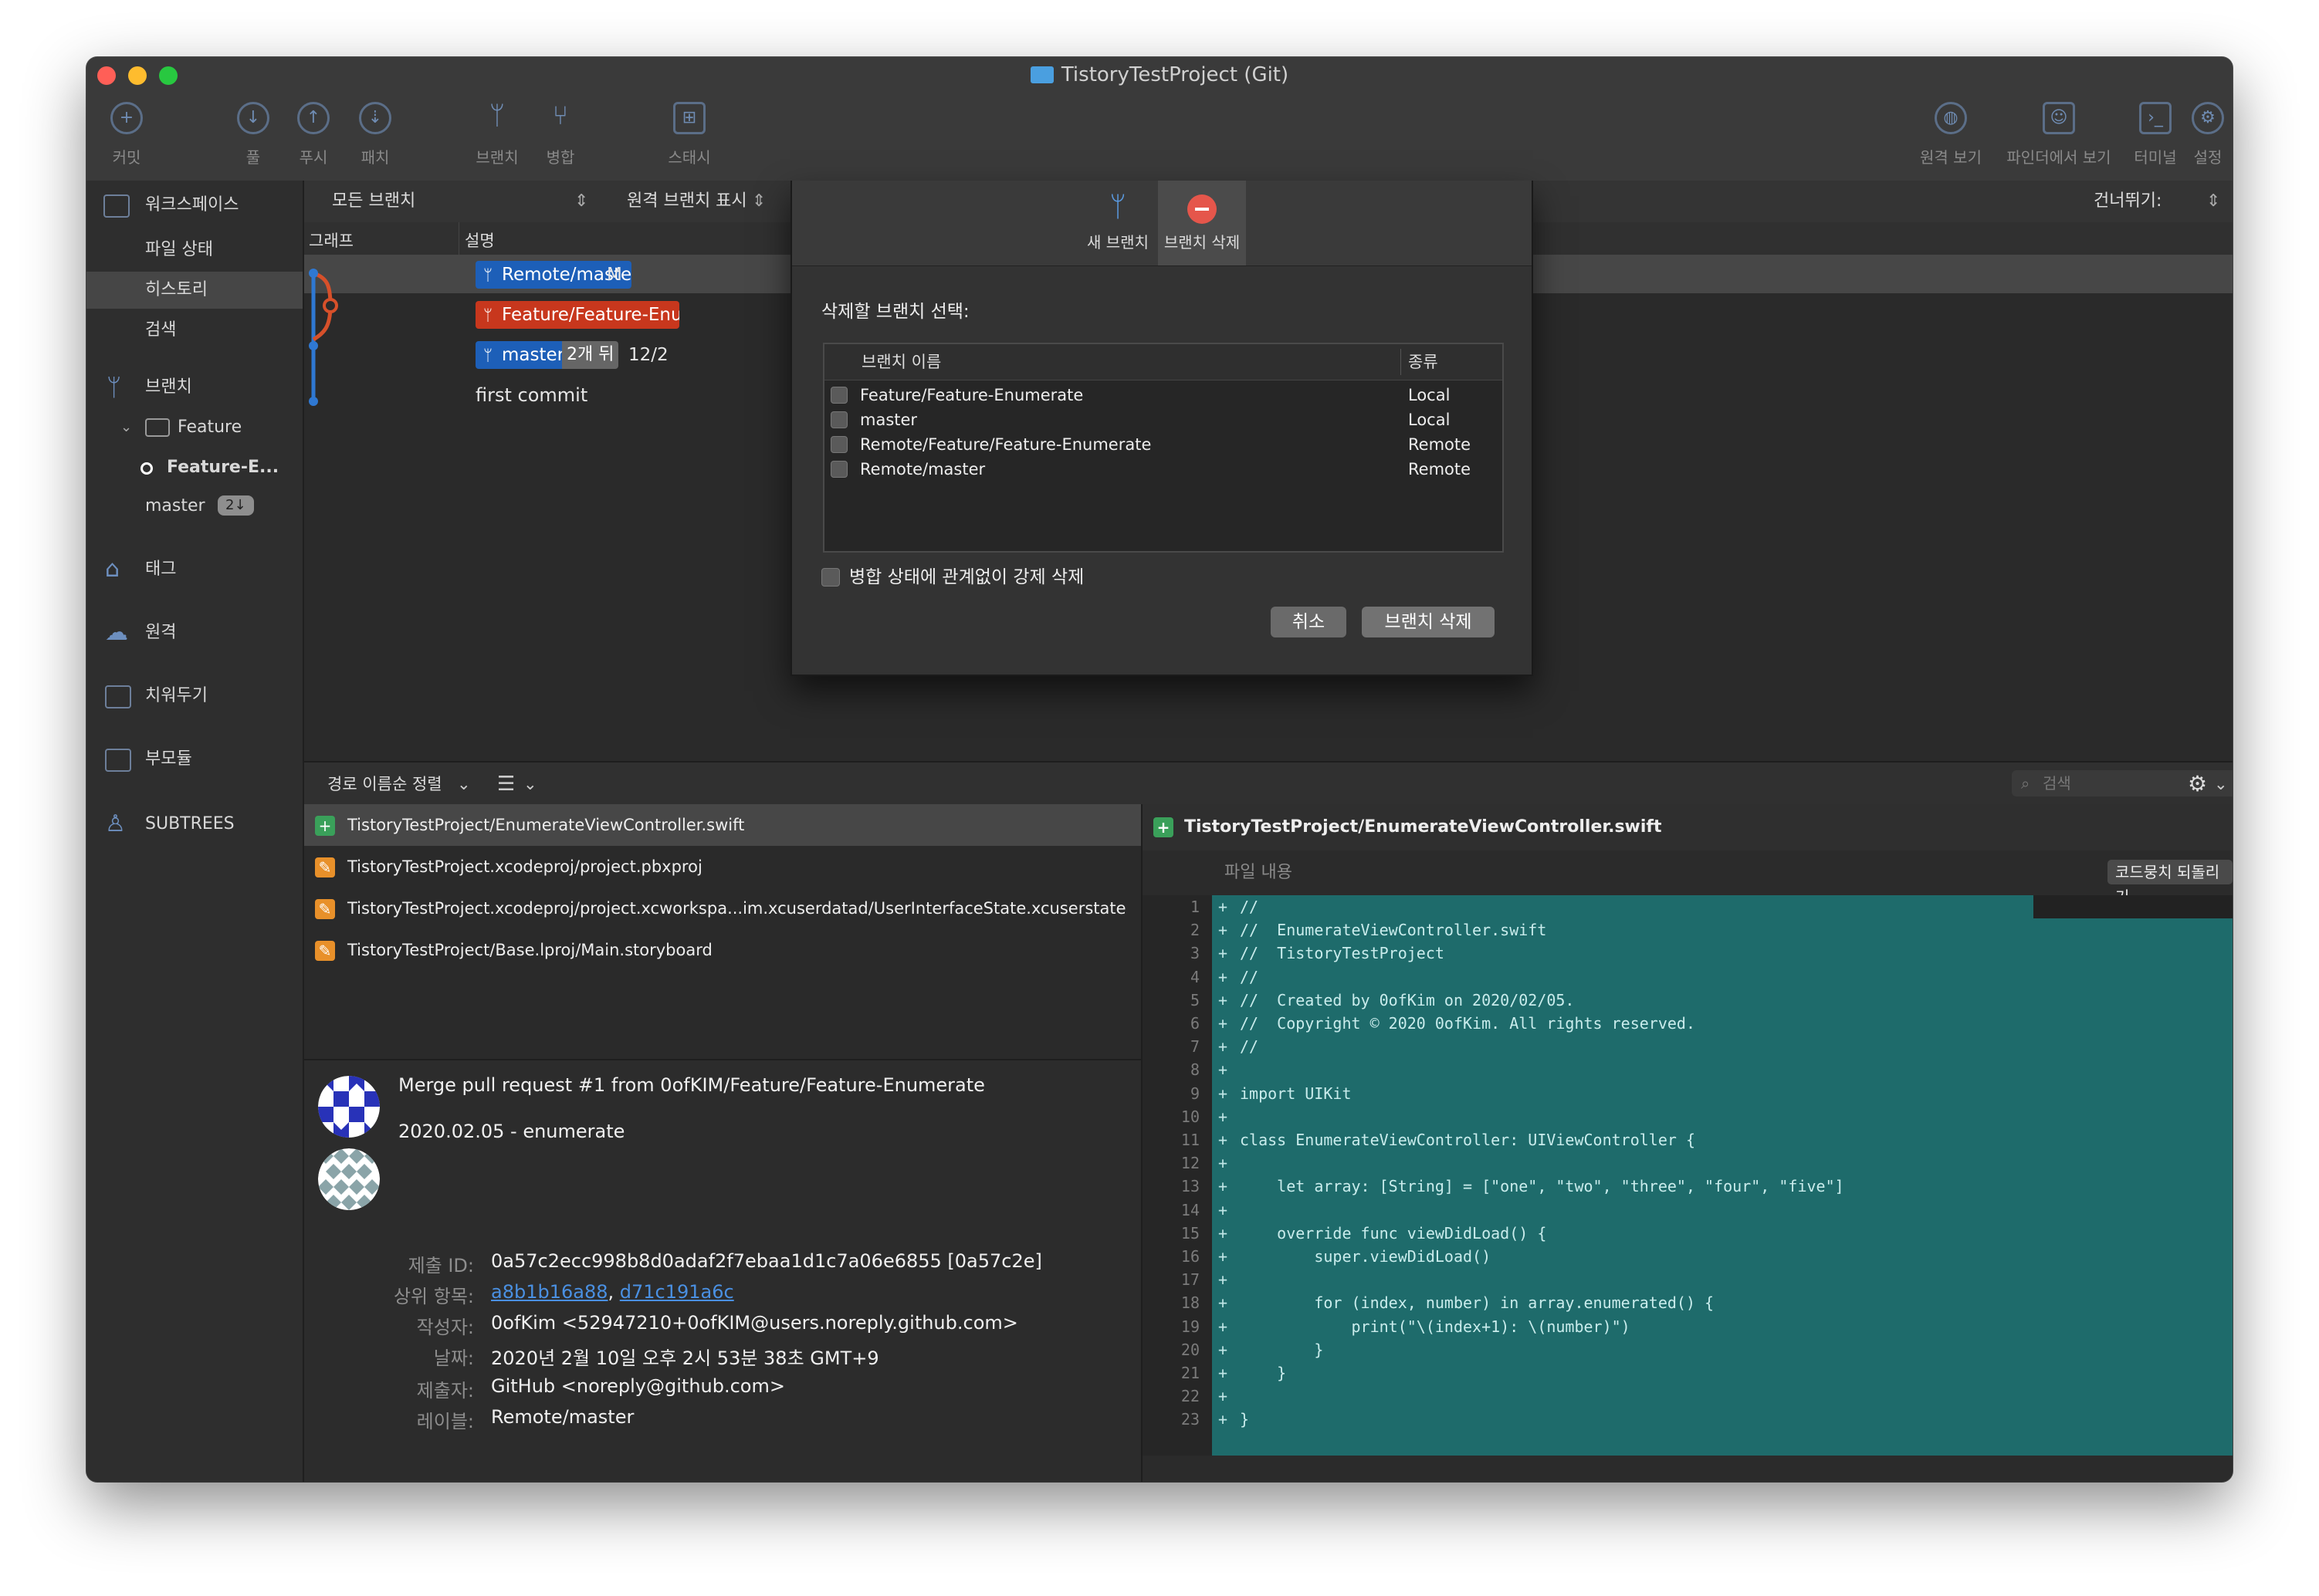 The width and height of the screenshot is (2319, 1596). Describe the element at coordinates (480, 240) in the screenshot. I see `column-description: 설명` at that location.